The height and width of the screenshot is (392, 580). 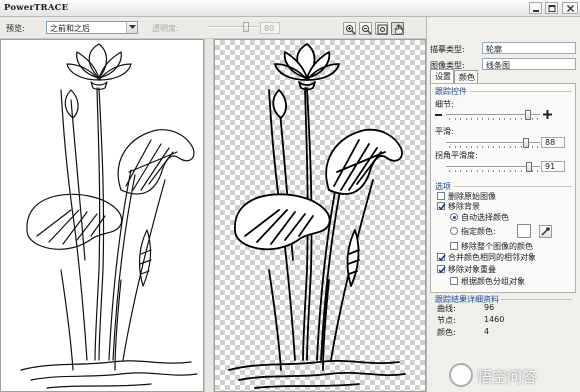 I want to click on minimize-button, so click(x=535, y=8).